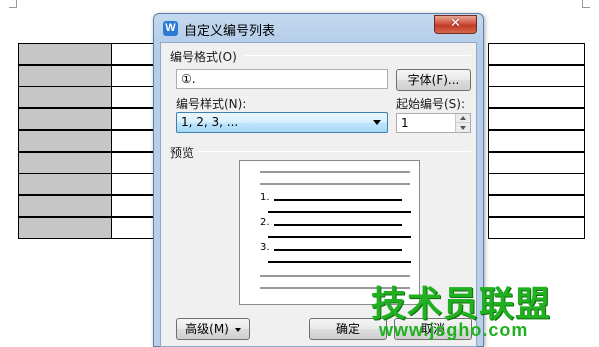  Describe the element at coordinates (463, 118) in the screenshot. I see `spin-up-icon` at that location.